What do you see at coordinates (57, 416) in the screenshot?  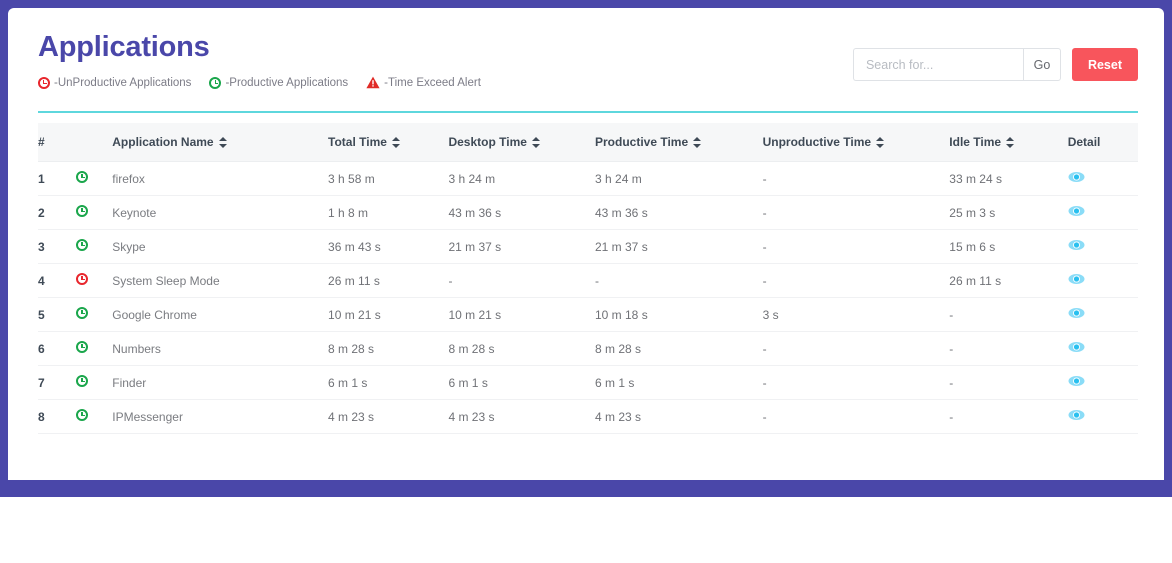 I see `row-index: 8` at bounding box center [57, 416].